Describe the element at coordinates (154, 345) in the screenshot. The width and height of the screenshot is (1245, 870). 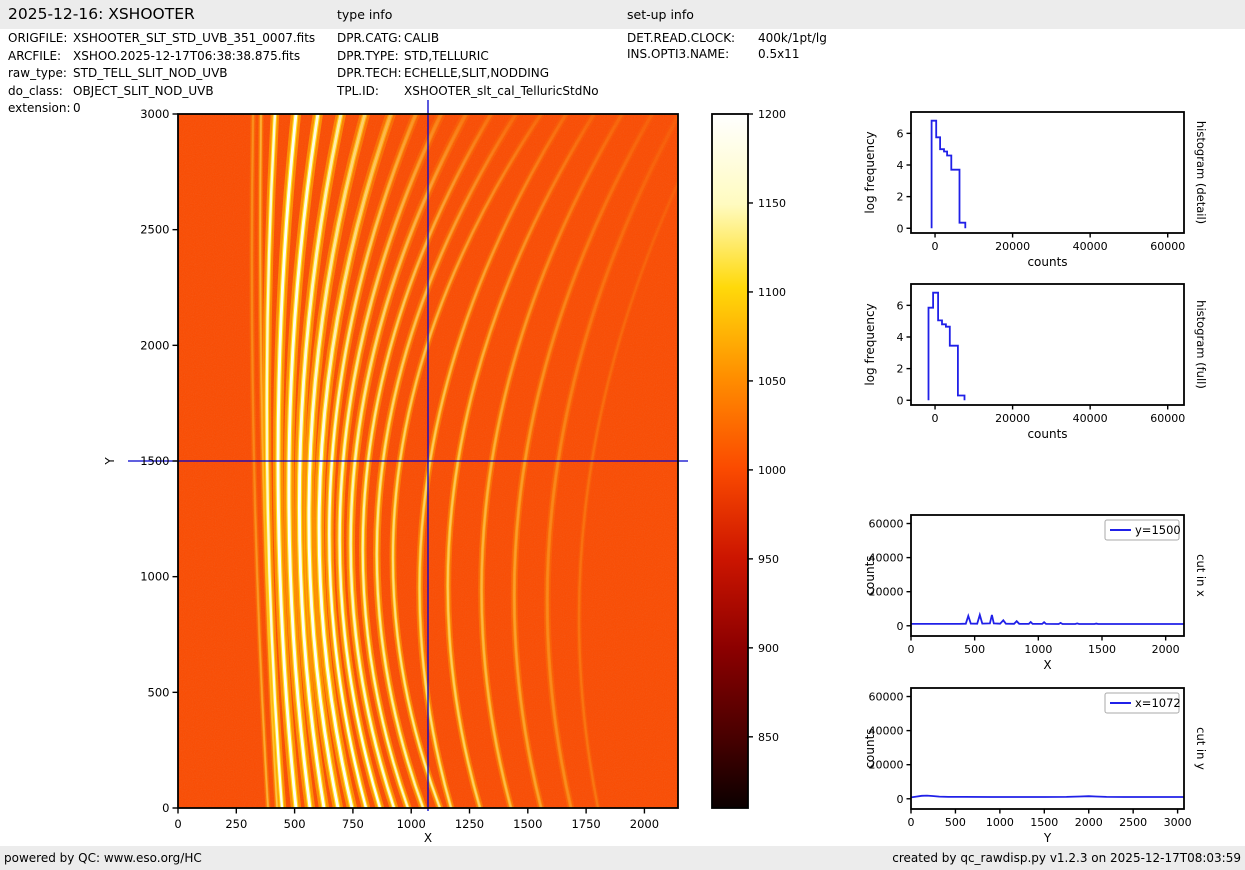
I see `y-tick-label: 2000` at that location.